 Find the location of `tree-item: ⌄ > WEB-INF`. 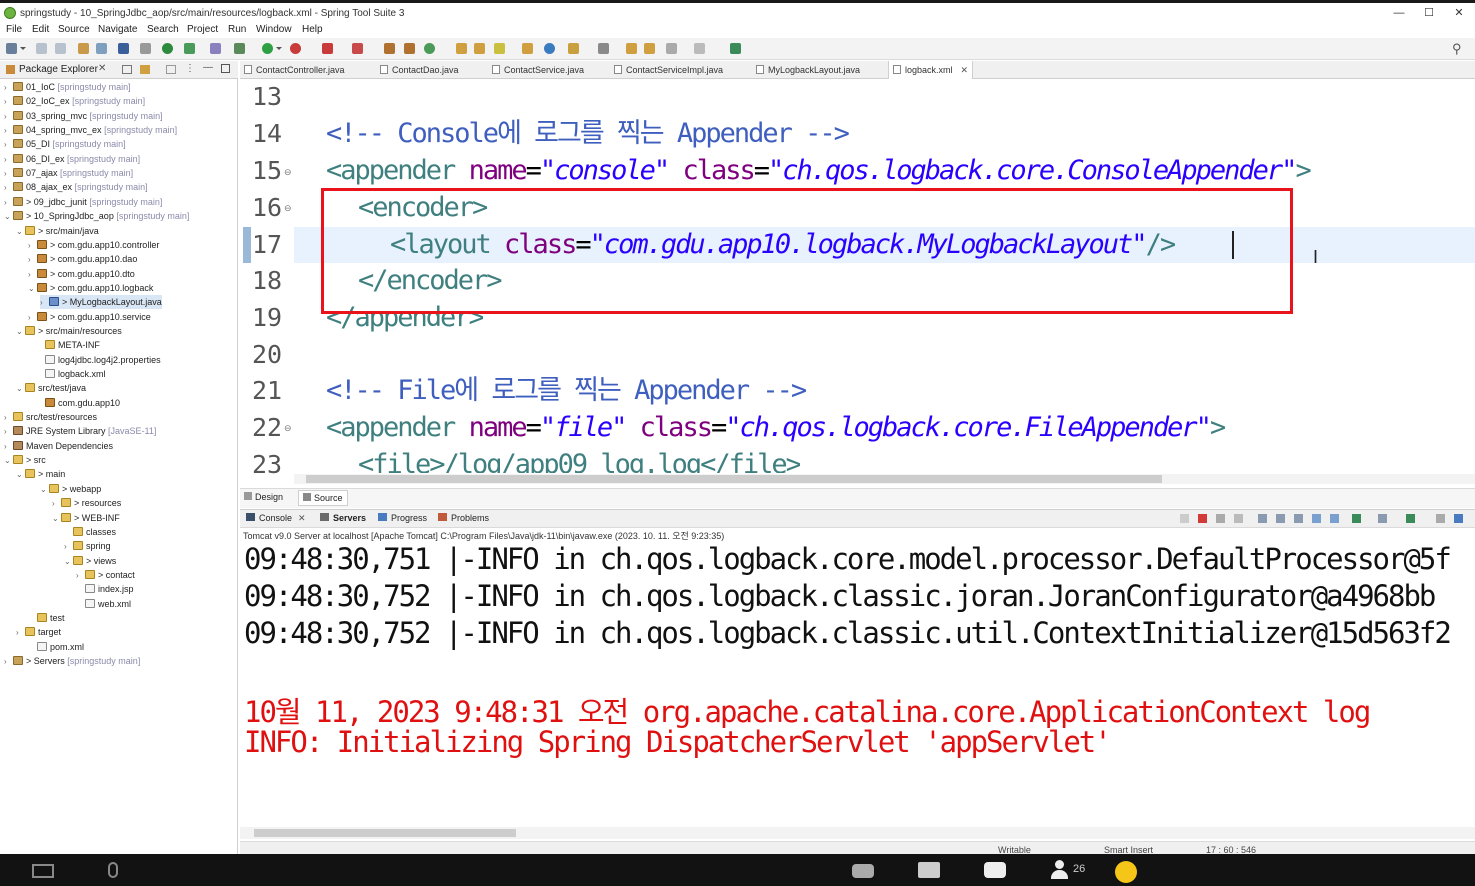

tree-item: ⌄ > WEB-INF is located at coordinates (86, 518).